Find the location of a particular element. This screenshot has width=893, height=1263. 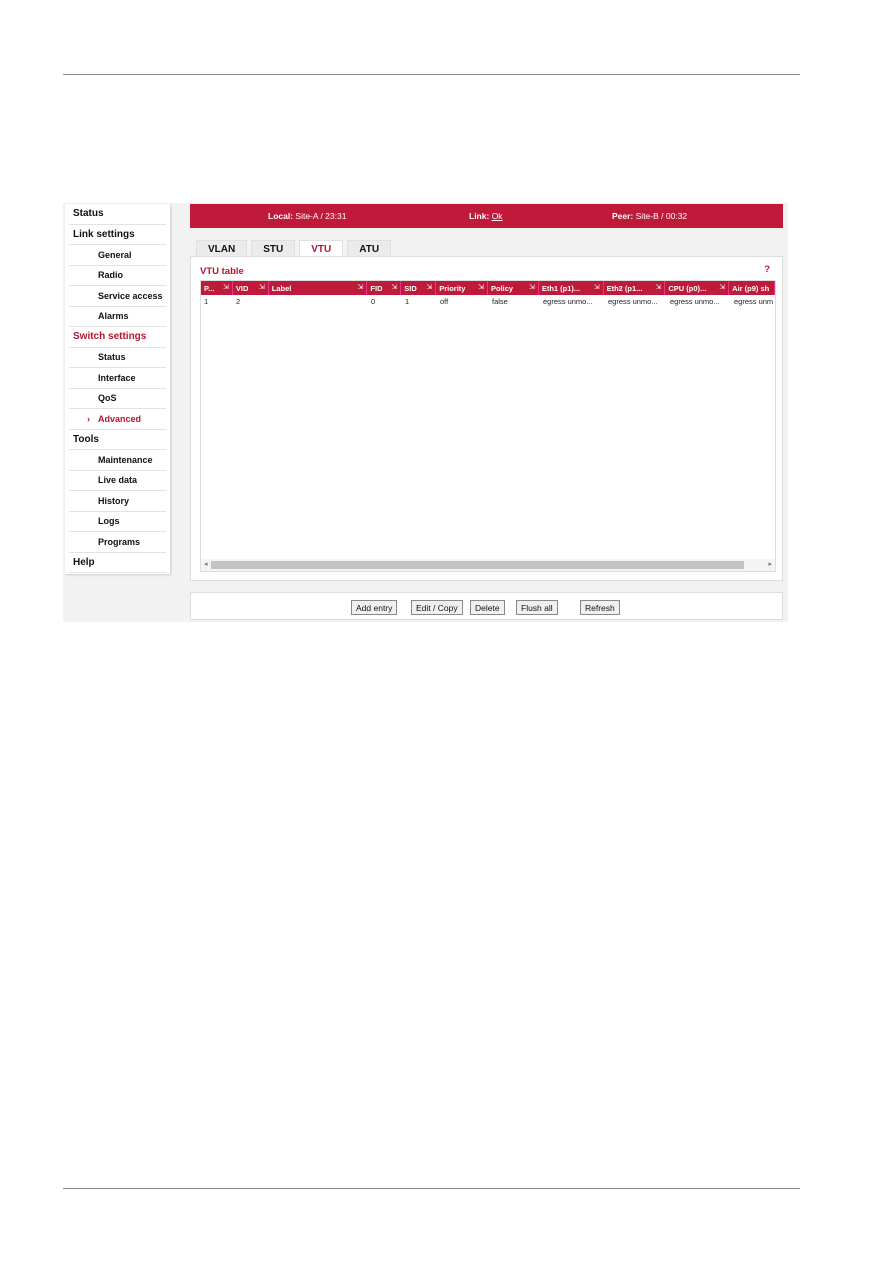

scrollbar-thumb is located at coordinates (477, 565).